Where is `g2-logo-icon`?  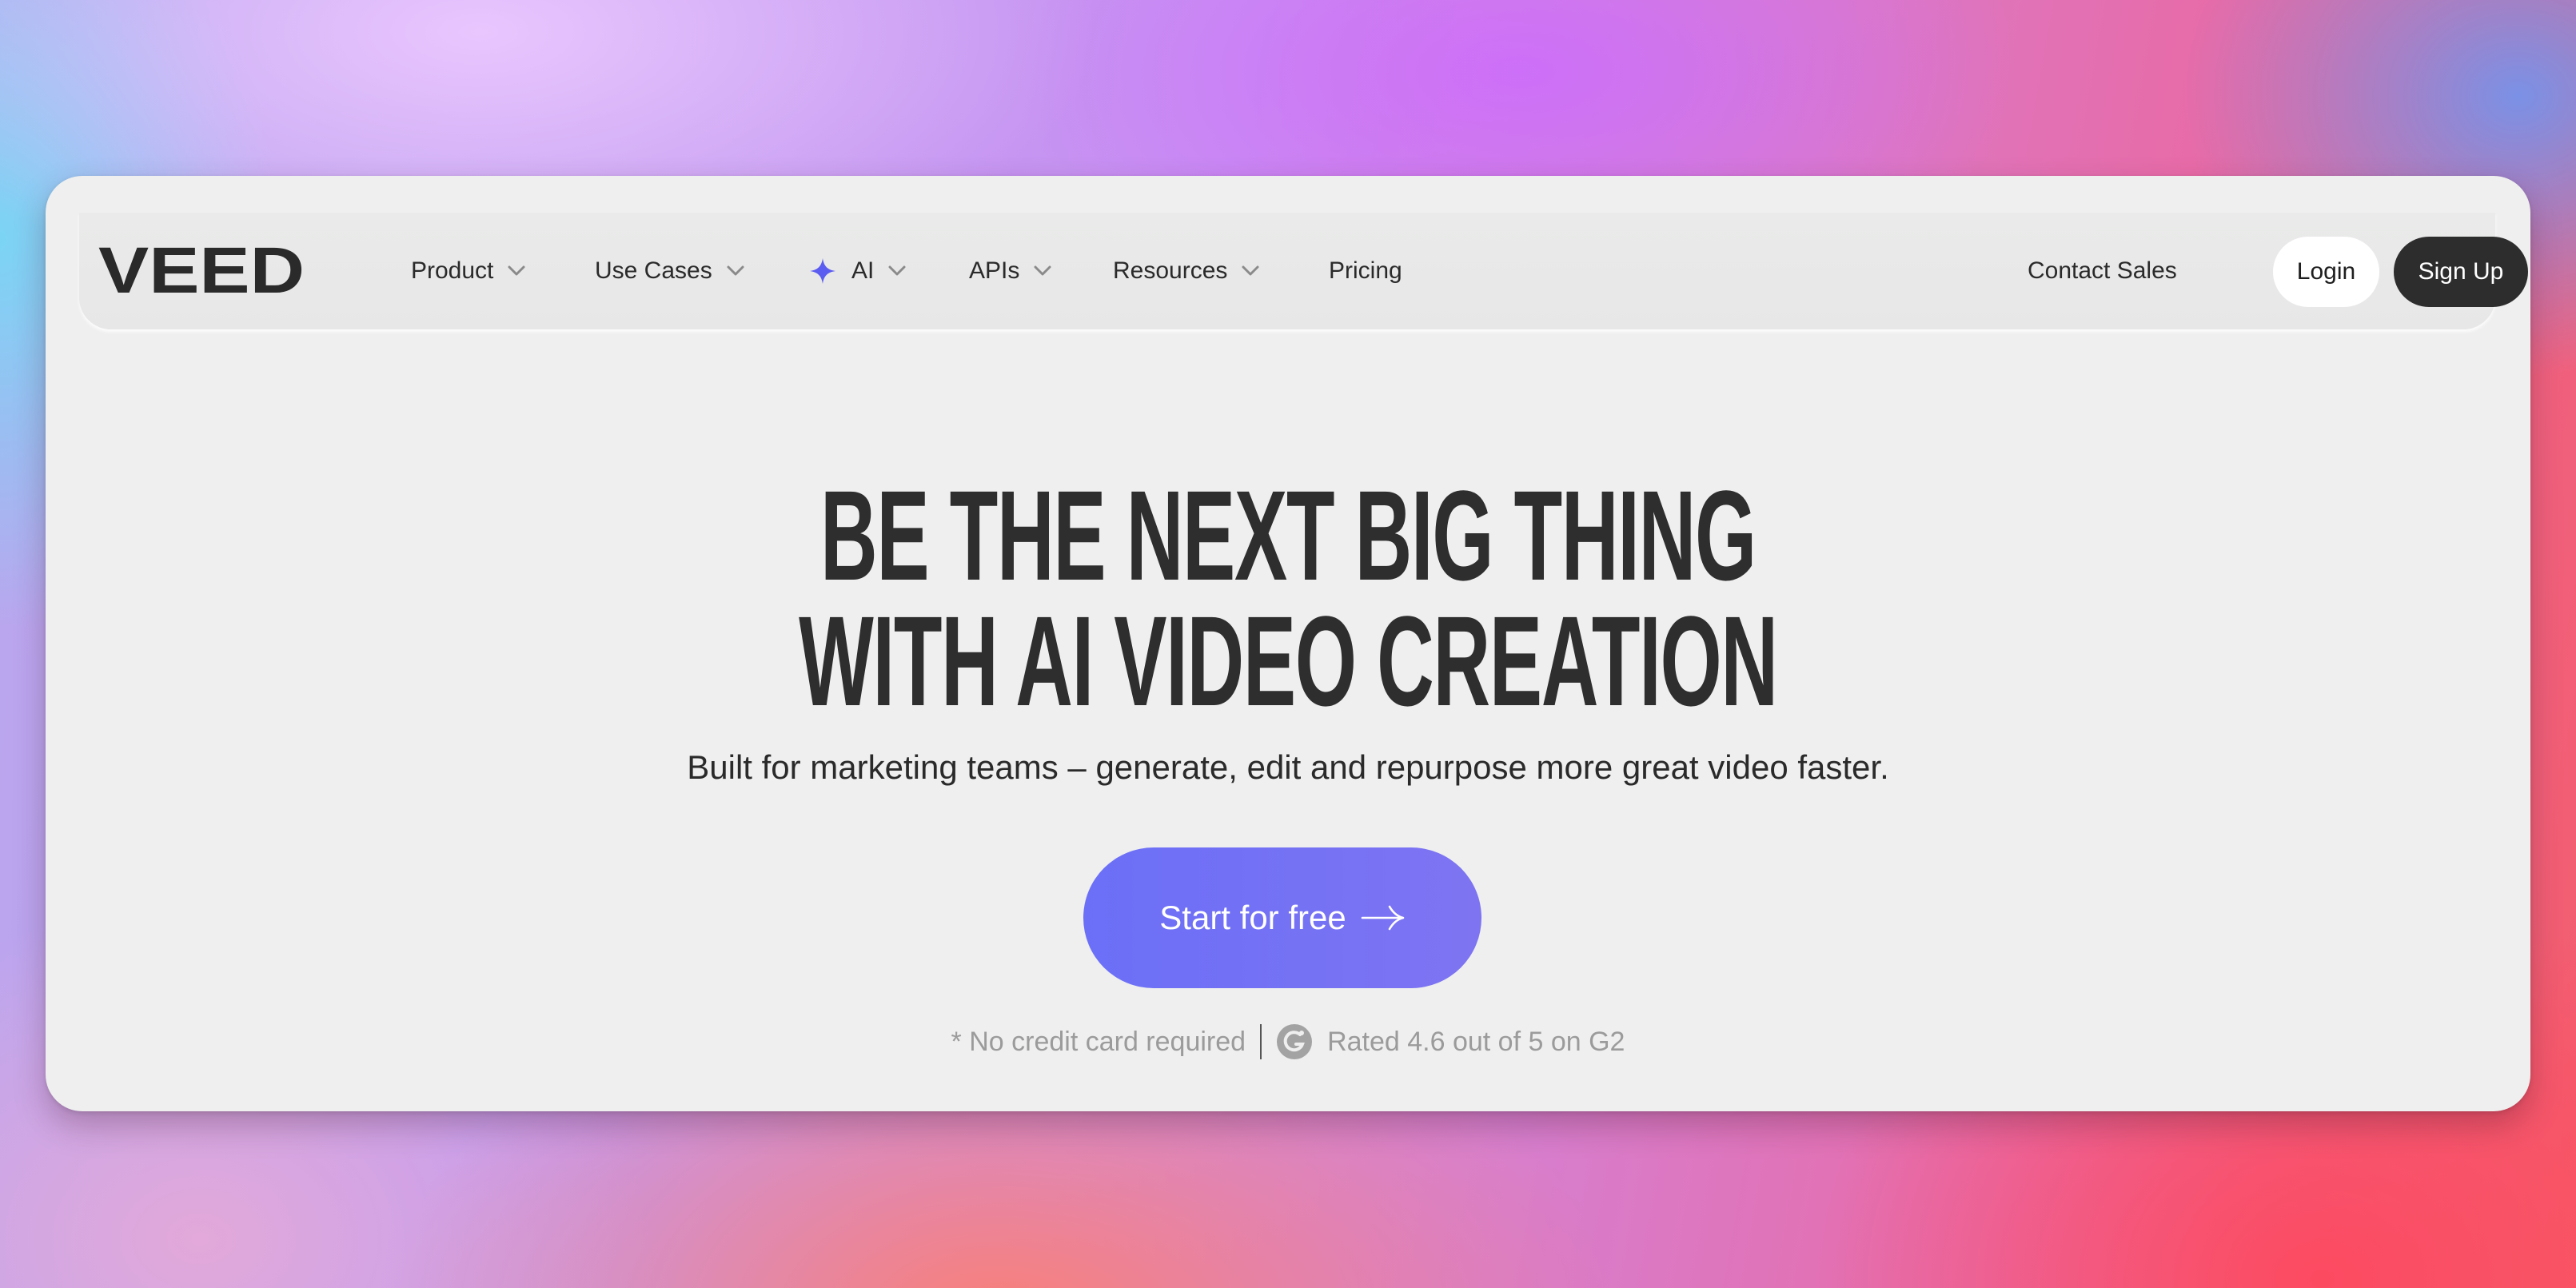
g2-logo-icon is located at coordinates (1295, 1041).